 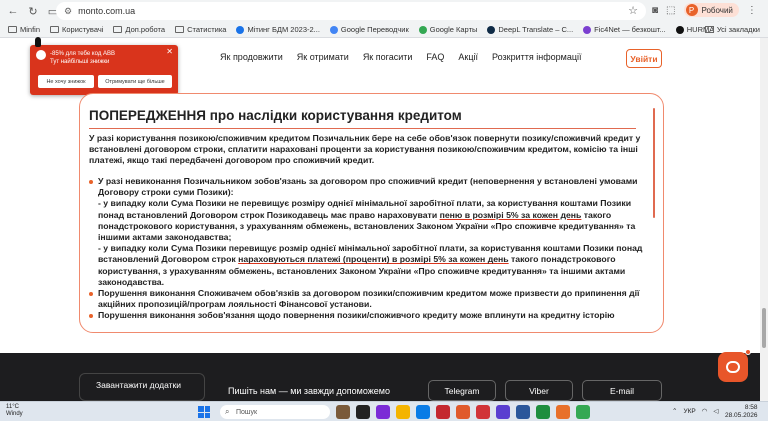 What do you see at coordinates (491, 29) in the screenshot?
I see `deepl-icon` at bounding box center [491, 29].